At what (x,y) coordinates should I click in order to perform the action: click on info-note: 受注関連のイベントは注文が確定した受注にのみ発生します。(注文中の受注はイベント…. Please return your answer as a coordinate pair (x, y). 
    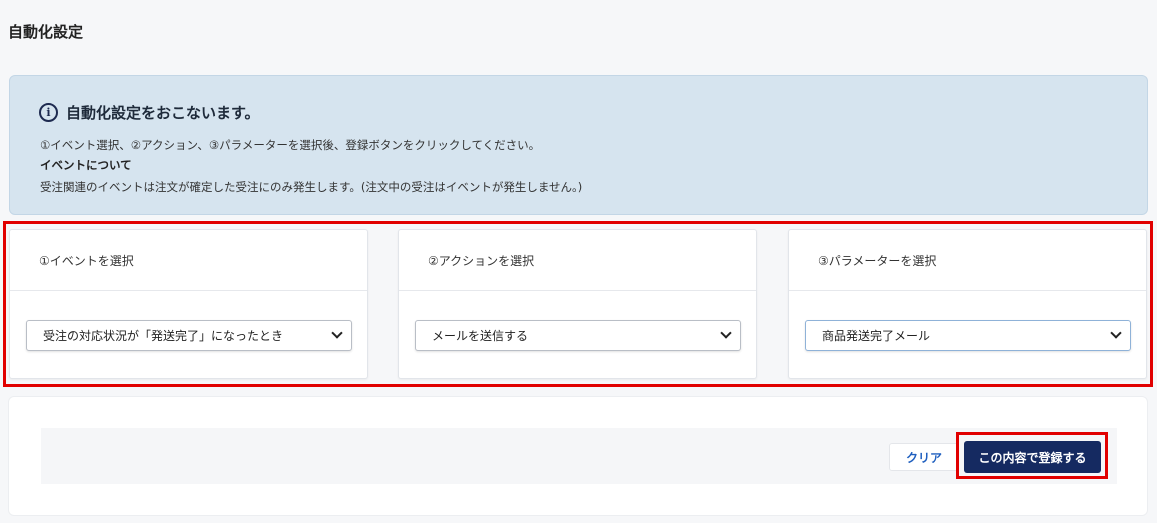
    Looking at the image, I should click on (311, 187).